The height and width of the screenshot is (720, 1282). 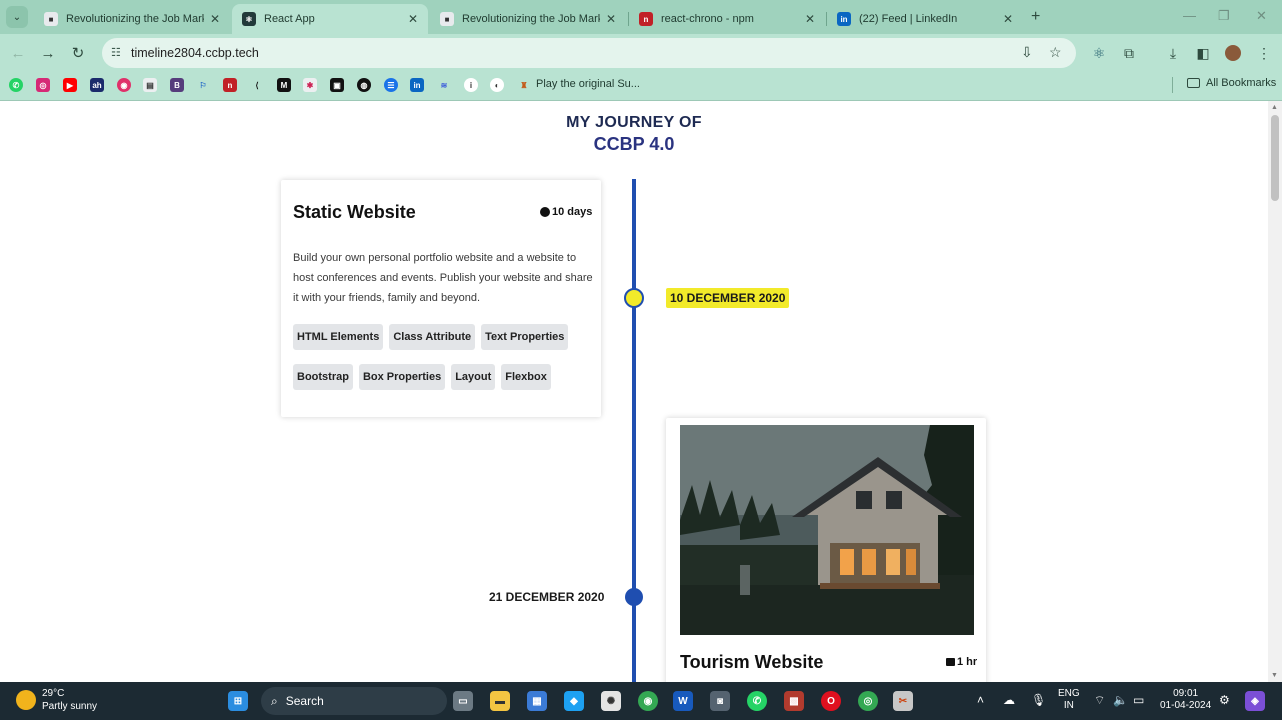 I want to click on info-icon: i, so click(x=471, y=85).